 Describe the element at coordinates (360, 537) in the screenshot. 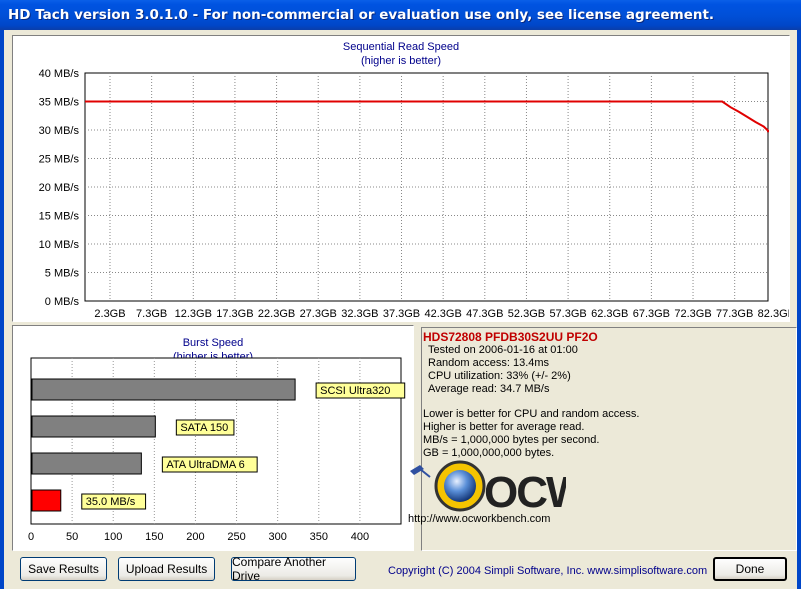

I see `burst-x-tick-label: 400` at that location.